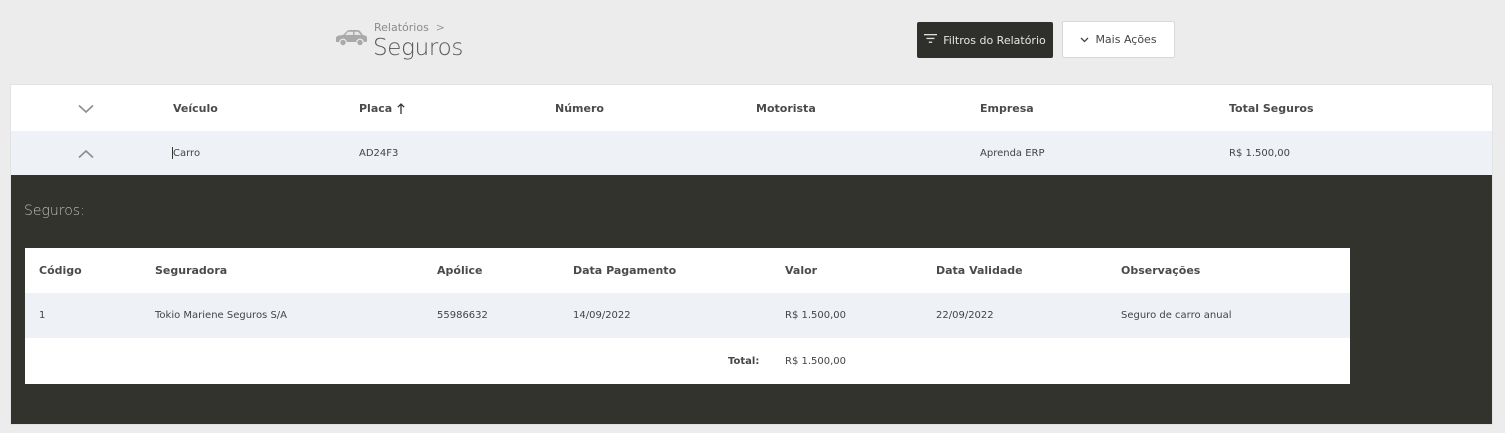 The image size is (1505, 433). Describe the element at coordinates (60, 270) in the screenshot. I see `column-header-codigo: Código` at that location.